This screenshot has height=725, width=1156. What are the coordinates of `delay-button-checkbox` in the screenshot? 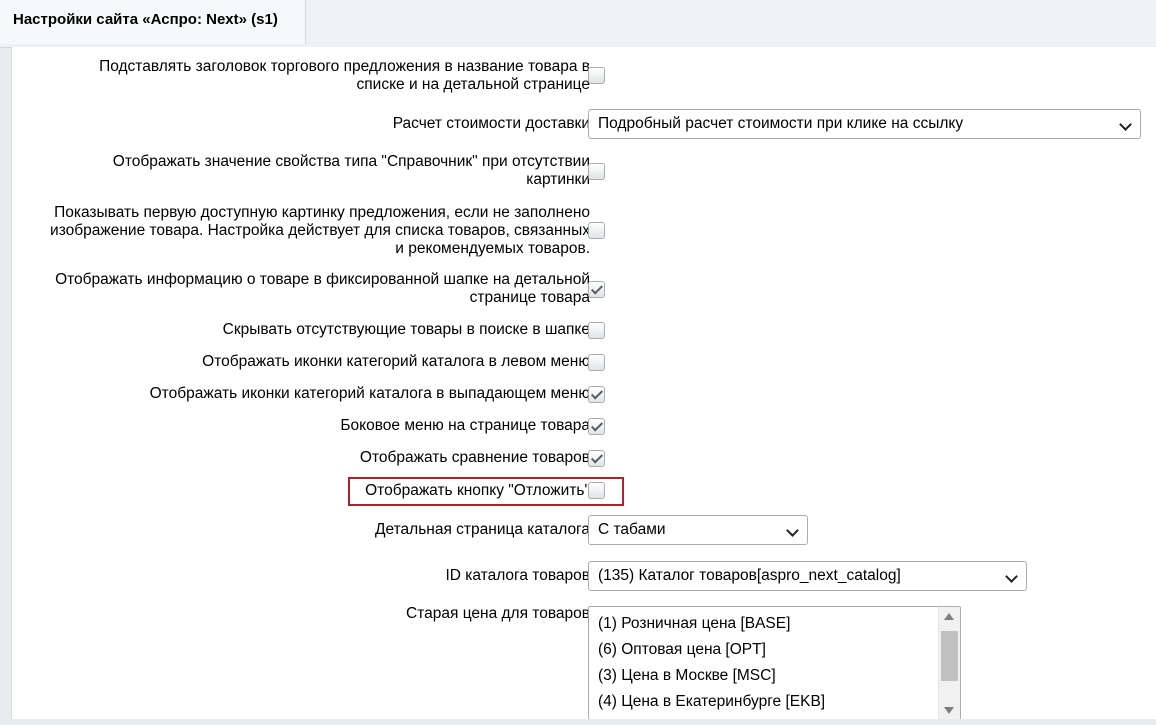 It's located at (596, 490).